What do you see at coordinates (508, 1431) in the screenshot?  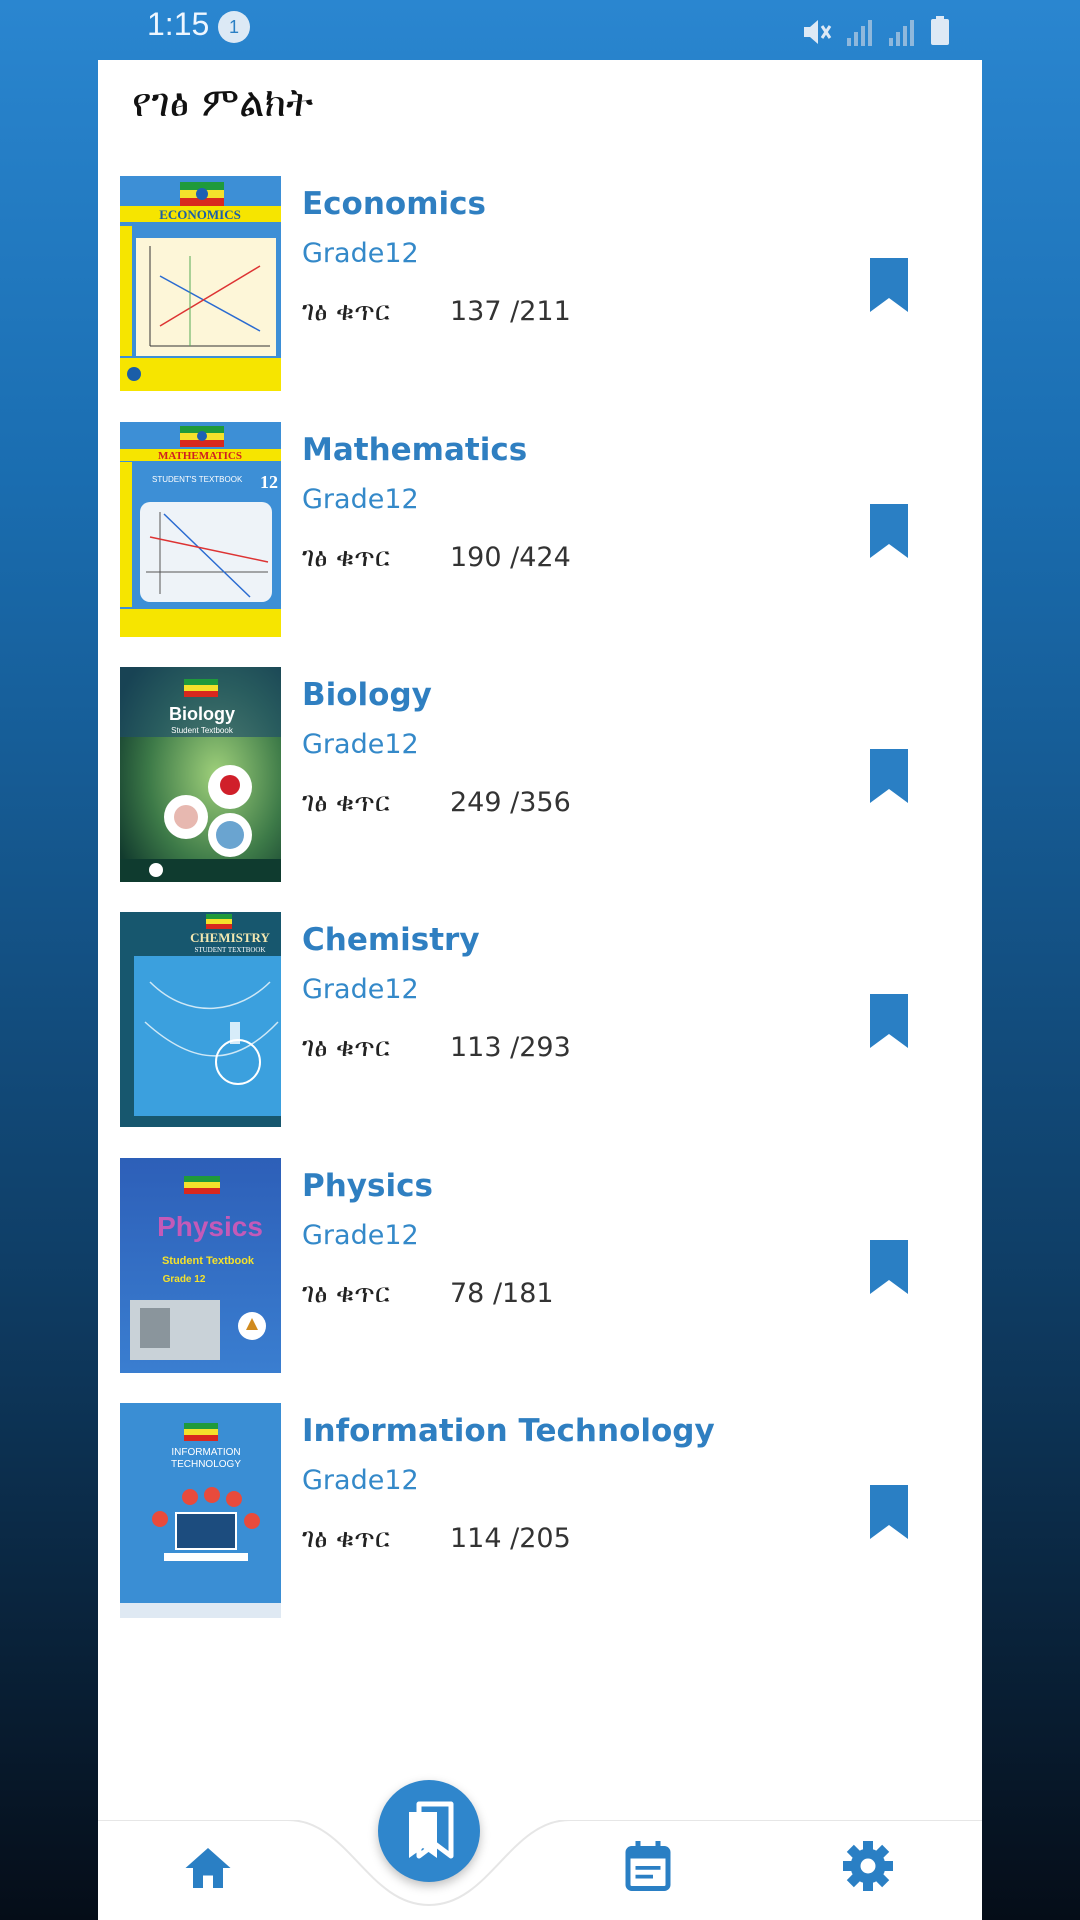 I see `book-title: Information Technology` at bounding box center [508, 1431].